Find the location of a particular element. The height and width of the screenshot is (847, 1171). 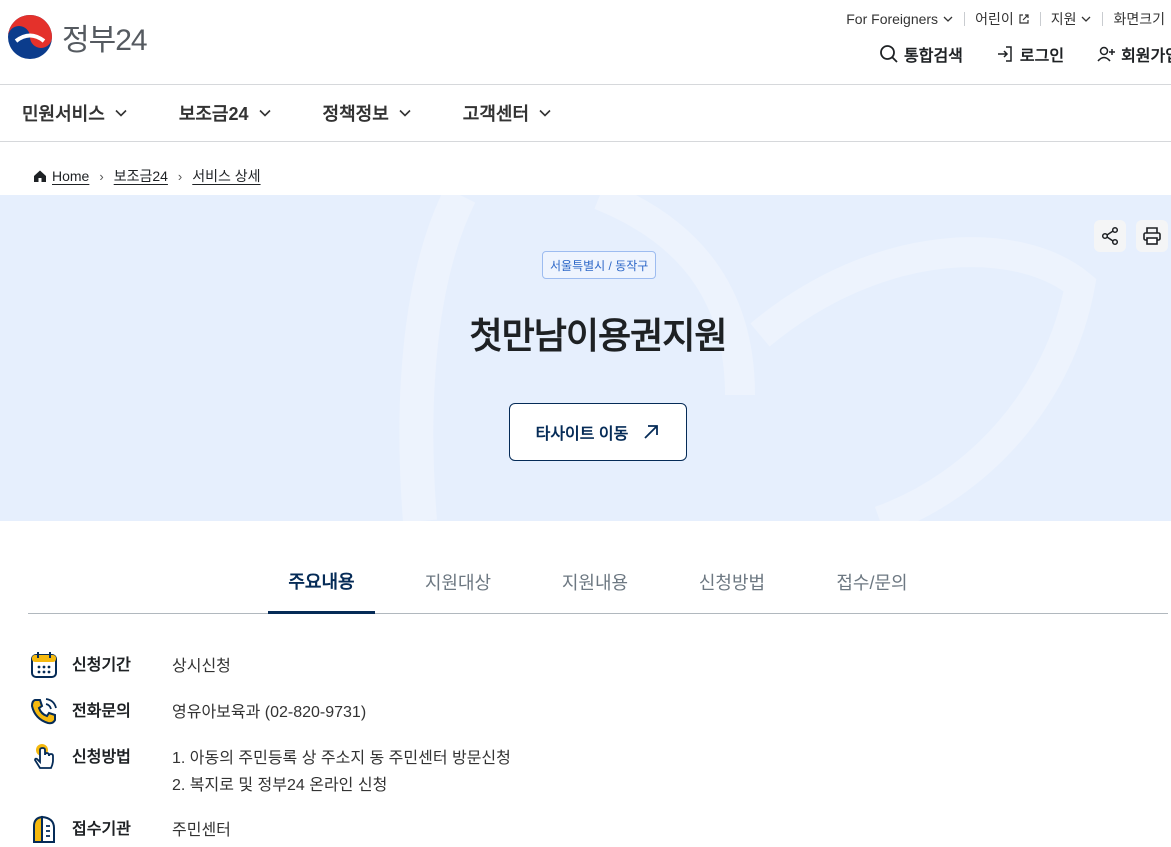

user-plus-icon is located at coordinates (1106, 54).